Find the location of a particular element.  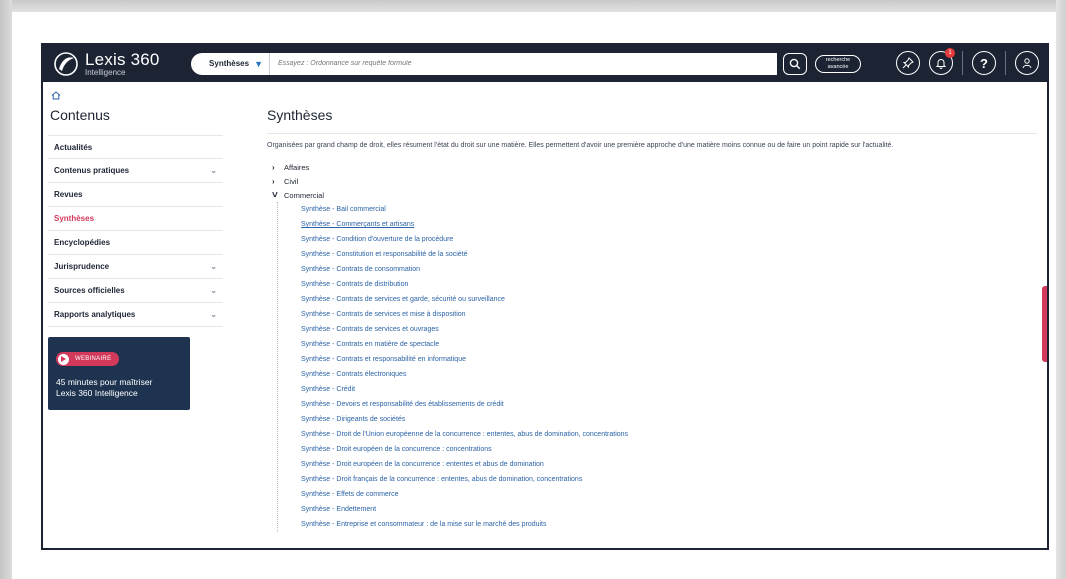

category-label: Affaires is located at coordinates (297, 167).